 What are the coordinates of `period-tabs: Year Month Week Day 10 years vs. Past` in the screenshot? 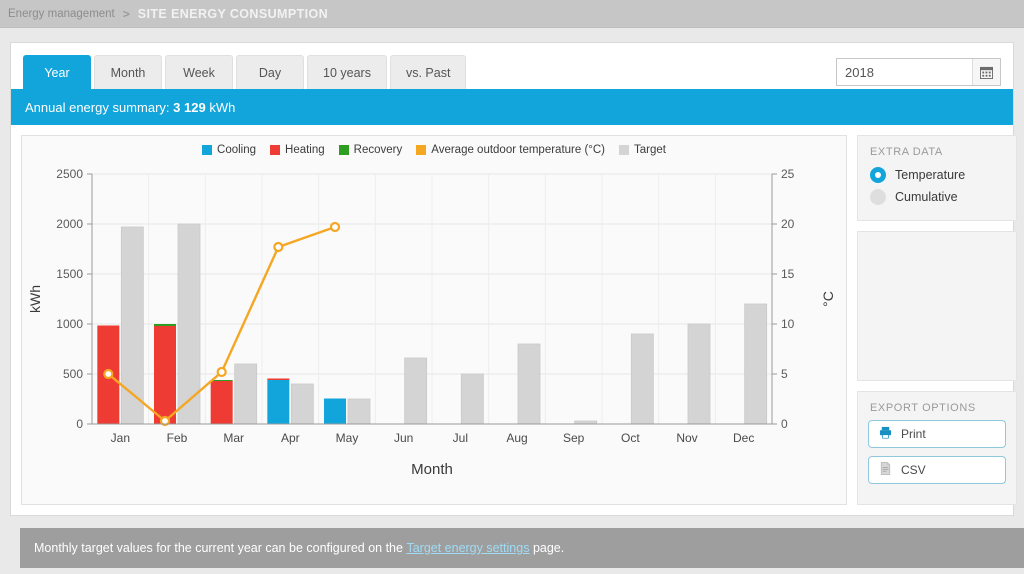 It's located at (245, 72).